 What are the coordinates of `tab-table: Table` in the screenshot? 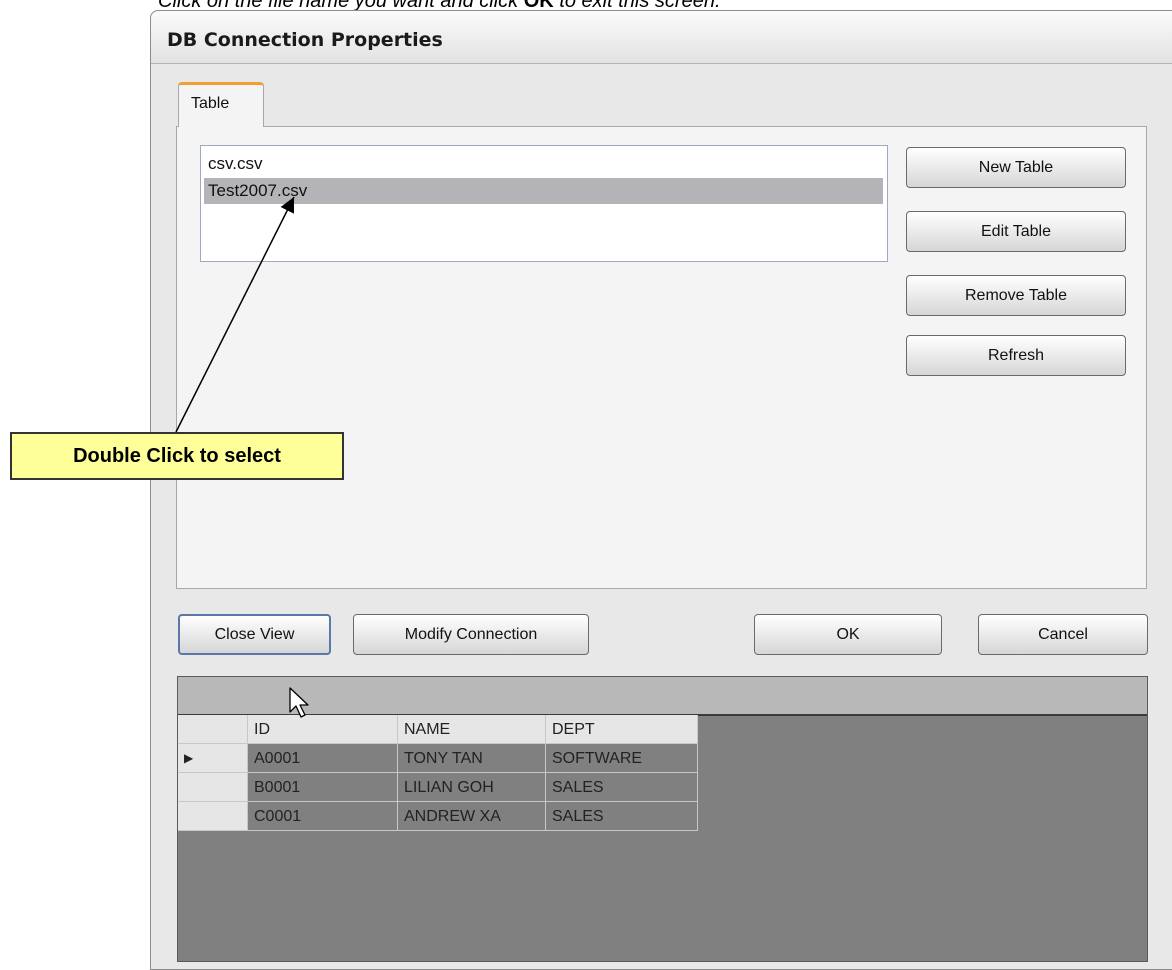 It's located at (221, 104).